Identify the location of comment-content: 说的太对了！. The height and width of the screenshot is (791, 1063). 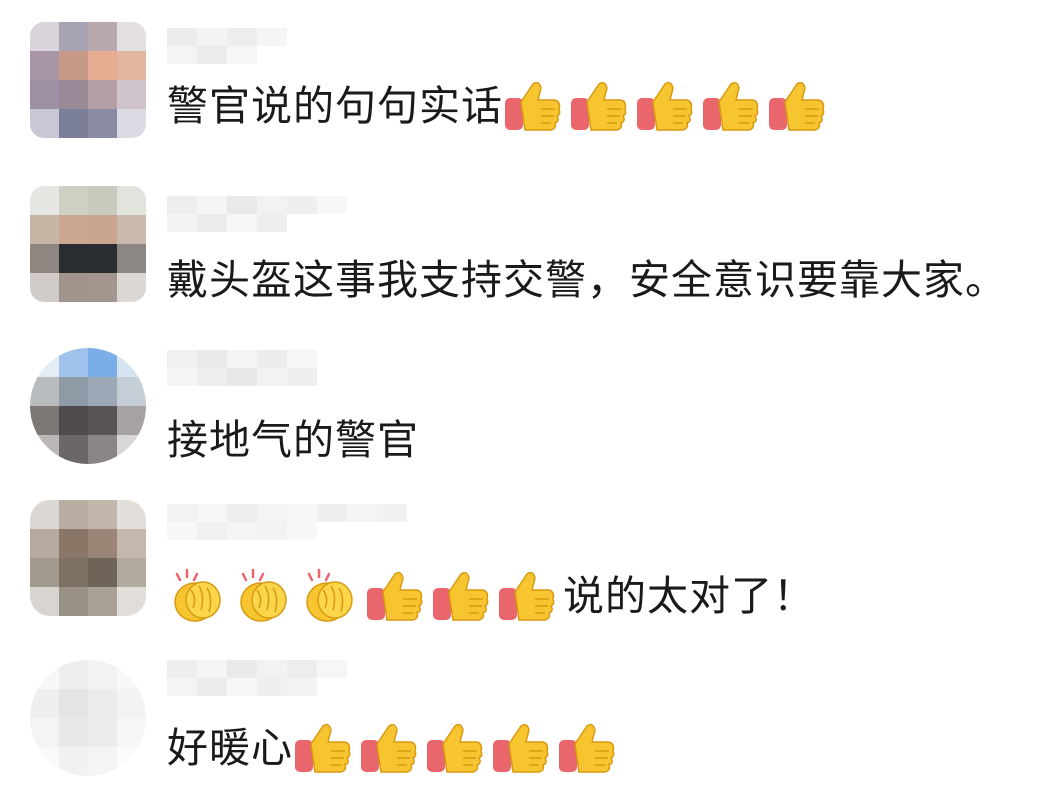
(491, 596).